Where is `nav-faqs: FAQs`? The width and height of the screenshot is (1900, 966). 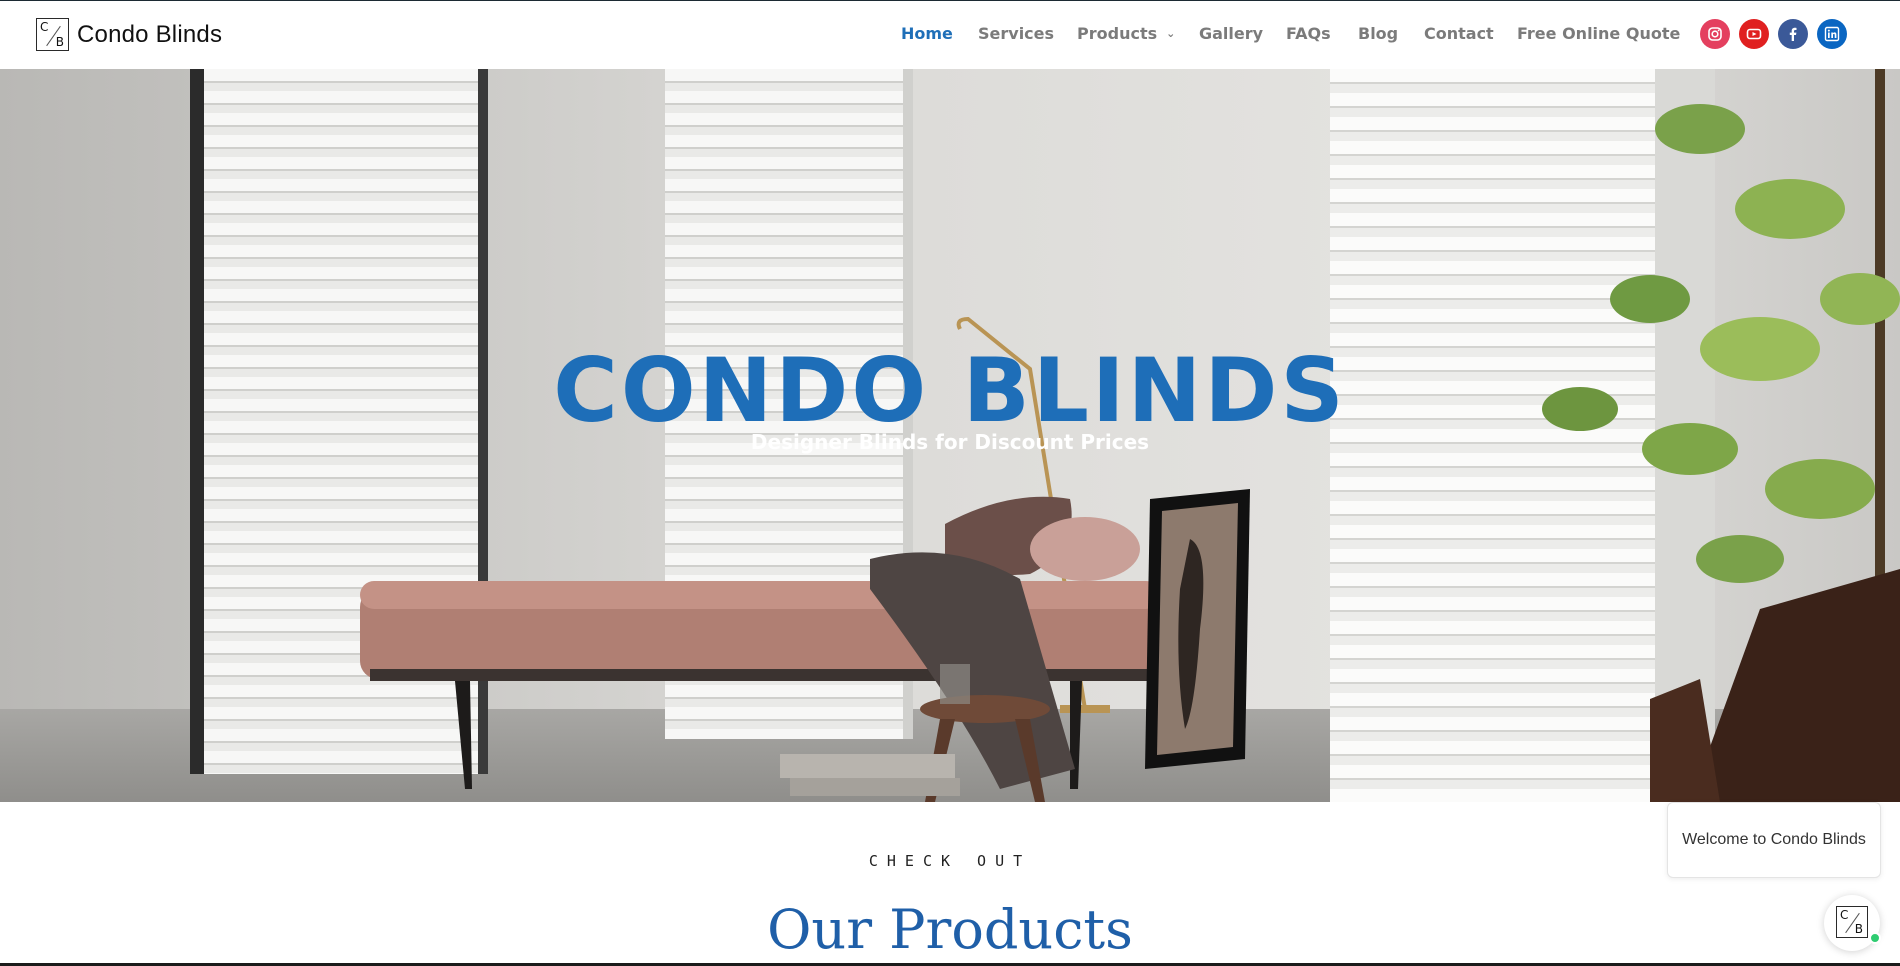
nav-faqs: FAQs is located at coordinates (1308, 33).